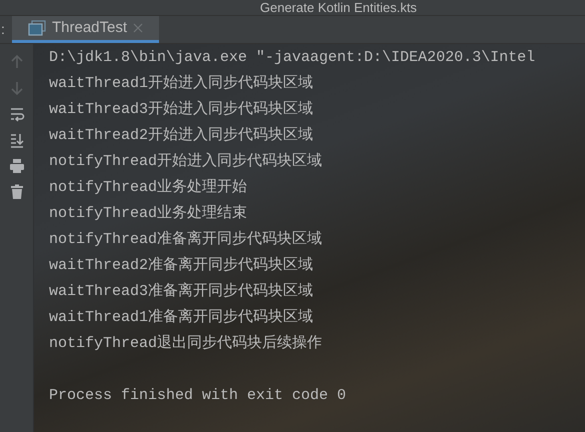  I want to click on console-line: waitThread2准备离开同步代码块区域, so click(181, 265).